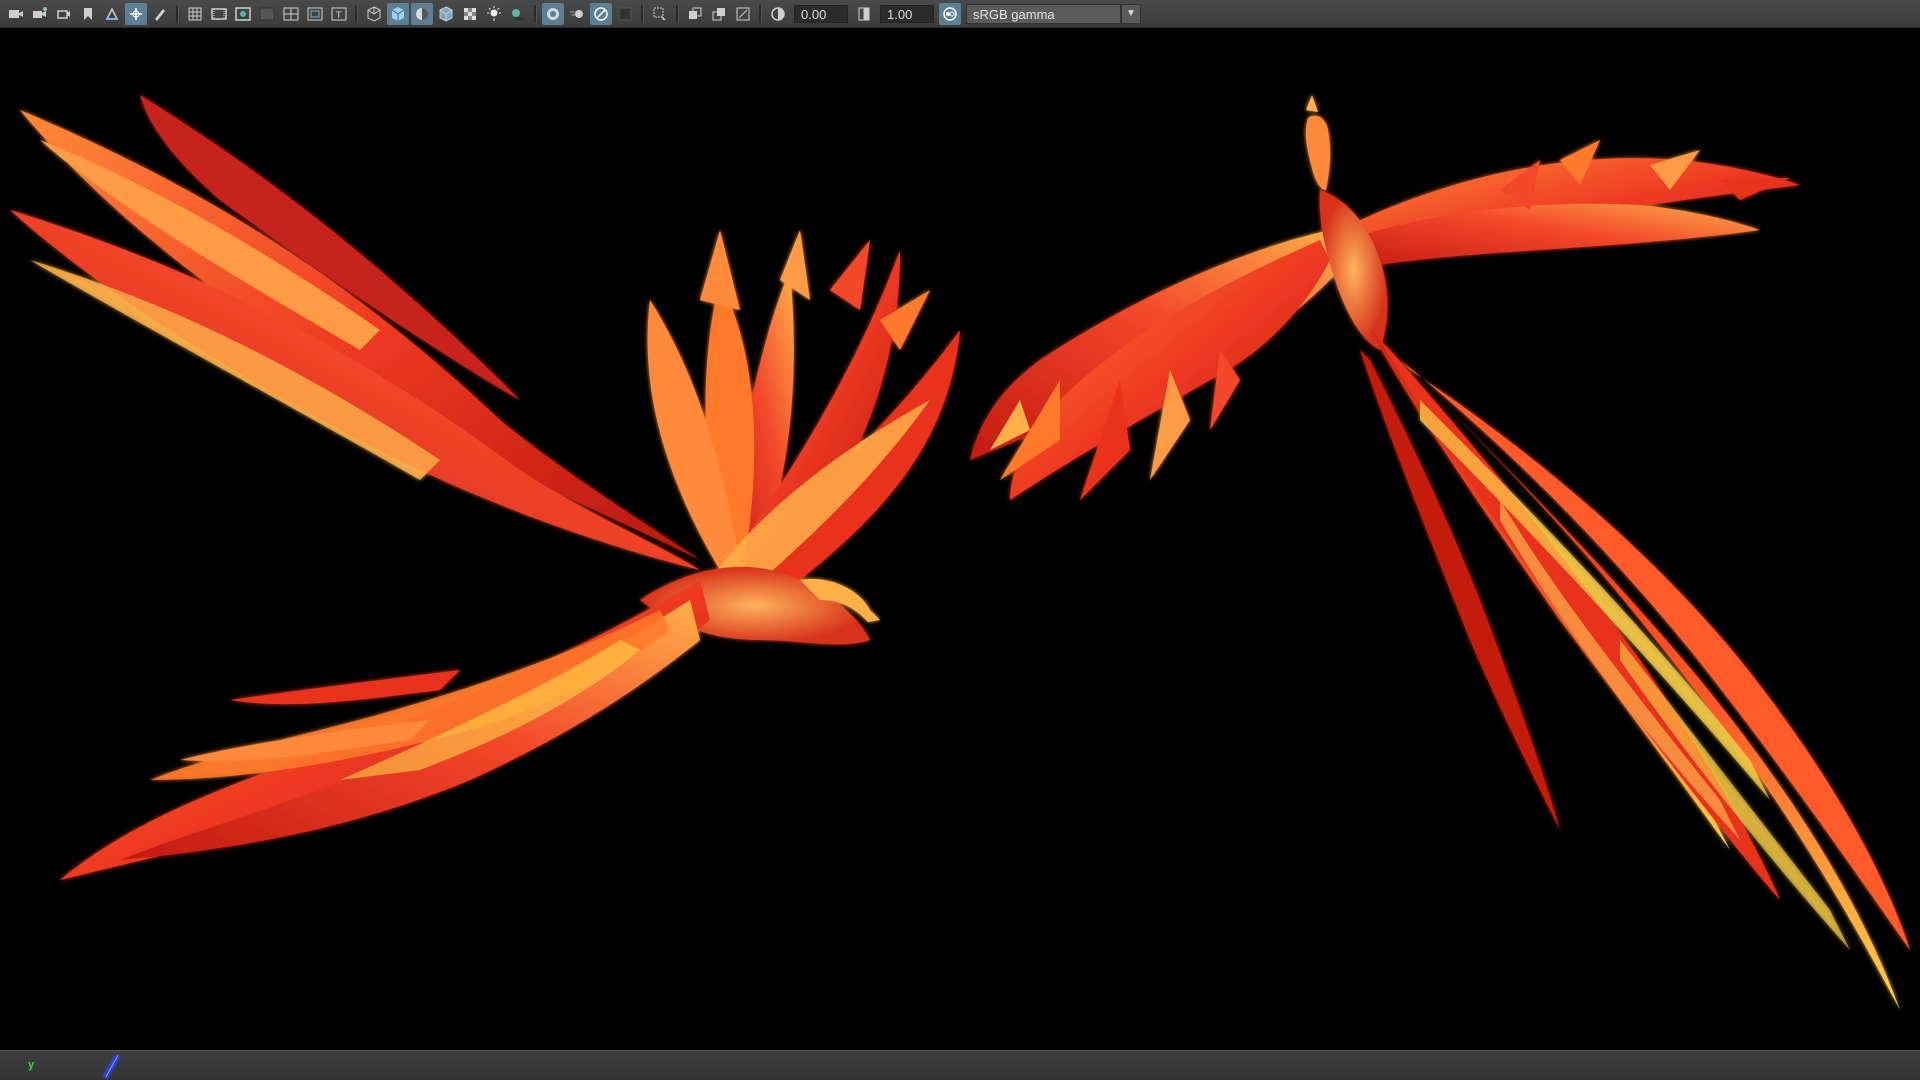 The width and height of the screenshot is (1920, 1080). I want to click on use-all-lights-icon, so click(494, 14).